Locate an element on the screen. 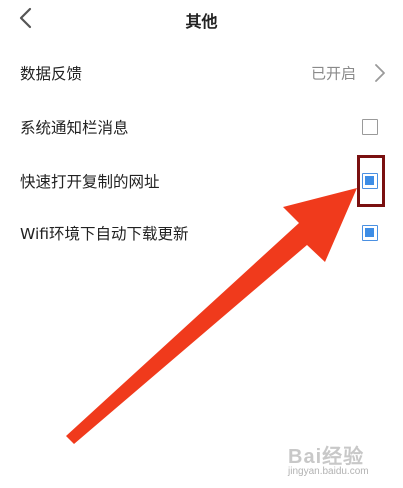  wifi-auto-update-checkbox is located at coordinates (370, 233).